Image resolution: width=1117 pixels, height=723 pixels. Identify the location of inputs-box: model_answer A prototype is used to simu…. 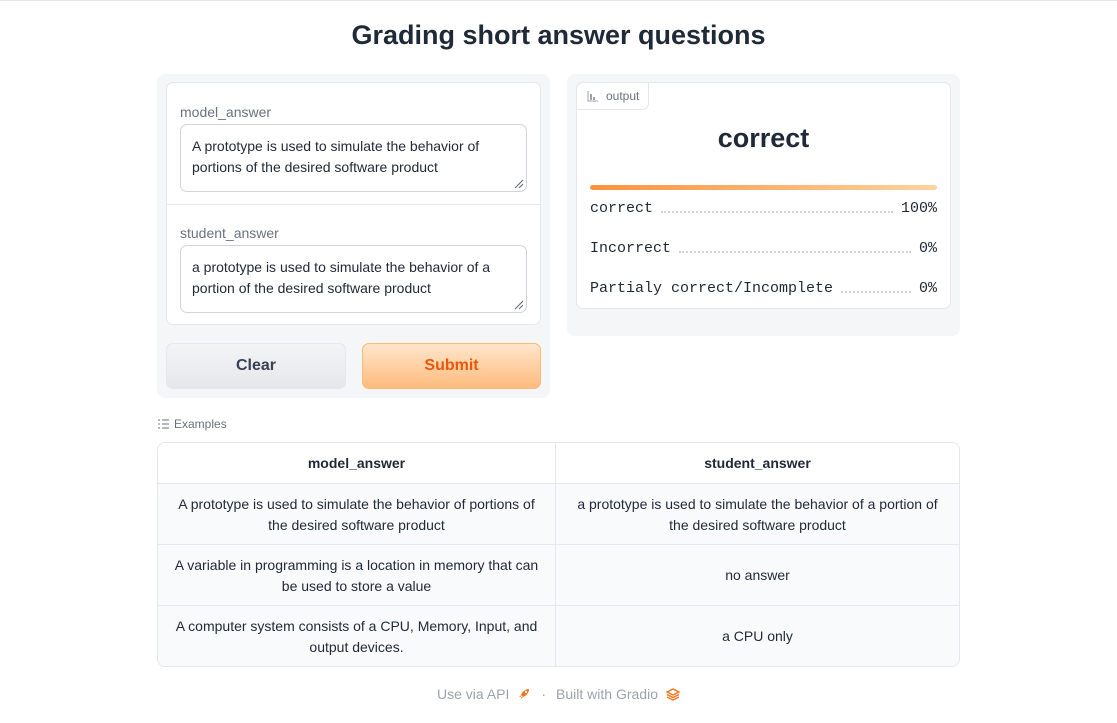
(353, 203).